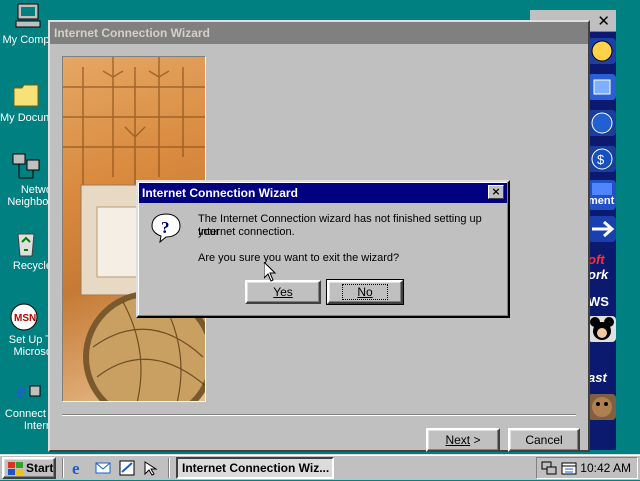 The image size is (640, 481). I want to click on start-label: Start, so click(40, 468).